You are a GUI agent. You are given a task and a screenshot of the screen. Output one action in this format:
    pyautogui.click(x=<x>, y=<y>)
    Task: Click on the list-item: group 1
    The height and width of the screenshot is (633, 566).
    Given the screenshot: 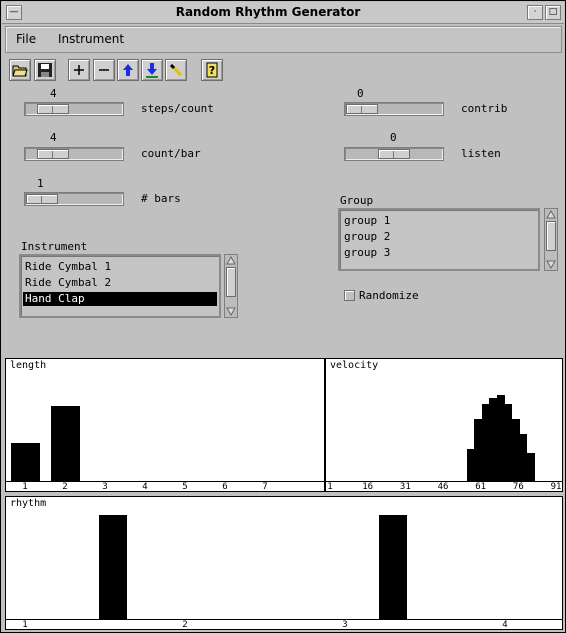 What is the action you would take?
    pyautogui.click(x=439, y=221)
    